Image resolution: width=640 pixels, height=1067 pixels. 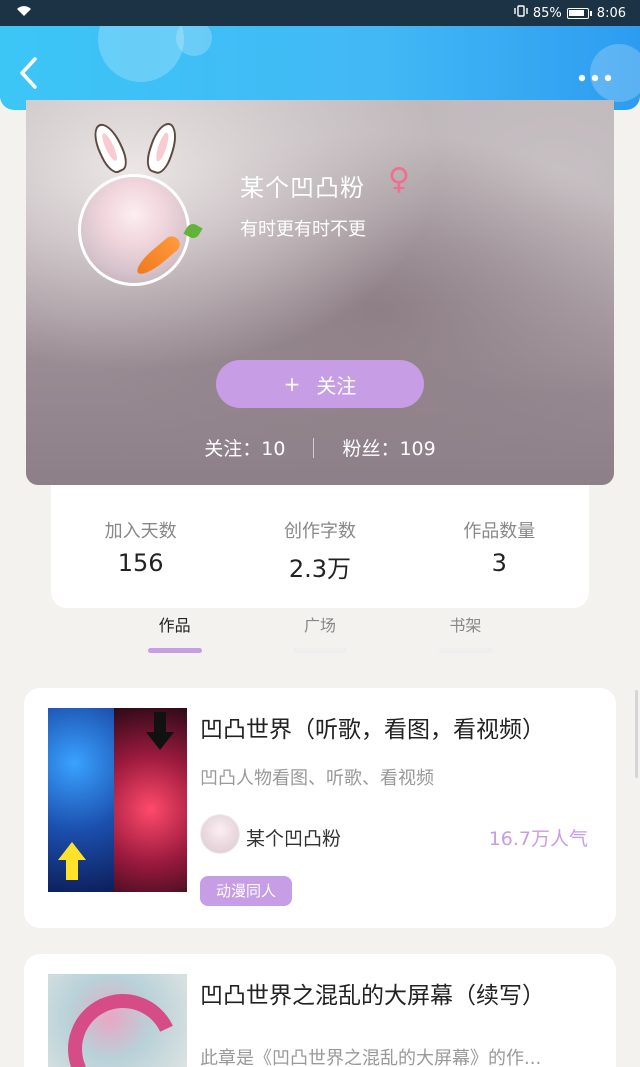 What do you see at coordinates (246, 891) in the screenshot?
I see `genre-tag: 动漫同人` at bounding box center [246, 891].